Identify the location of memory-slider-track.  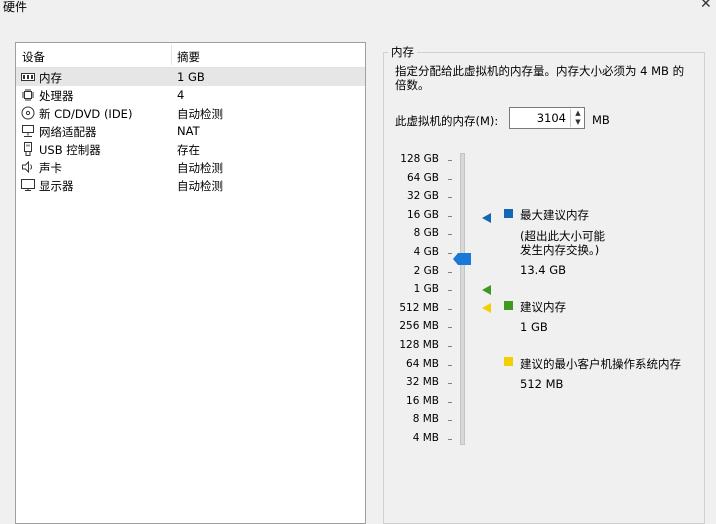
(462, 299).